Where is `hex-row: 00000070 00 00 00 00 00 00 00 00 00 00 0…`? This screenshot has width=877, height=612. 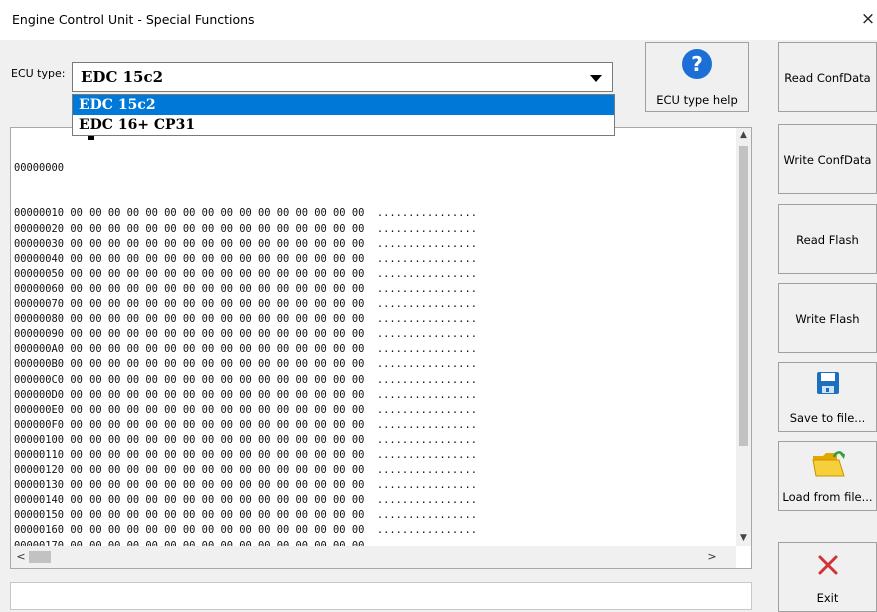 hex-row: 00000070 00 00 00 00 00 00 00 00 00 00 0… is located at coordinates (245, 304).